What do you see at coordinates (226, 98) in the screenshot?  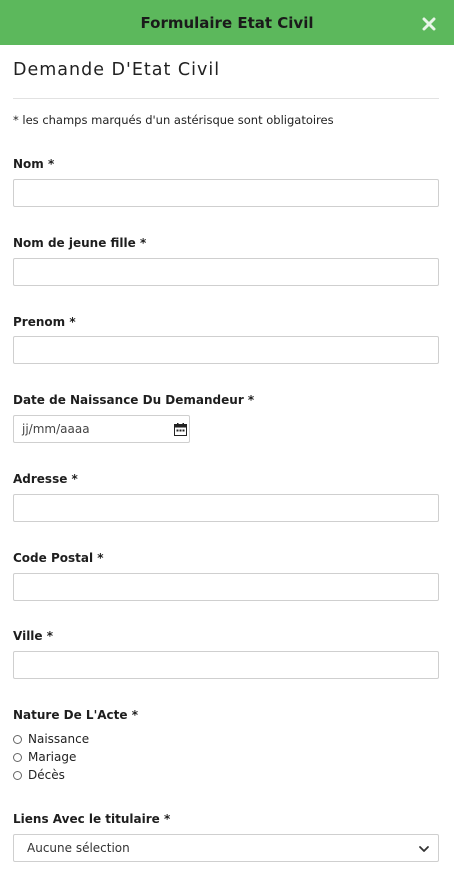 I see `title-divider` at bounding box center [226, 98].